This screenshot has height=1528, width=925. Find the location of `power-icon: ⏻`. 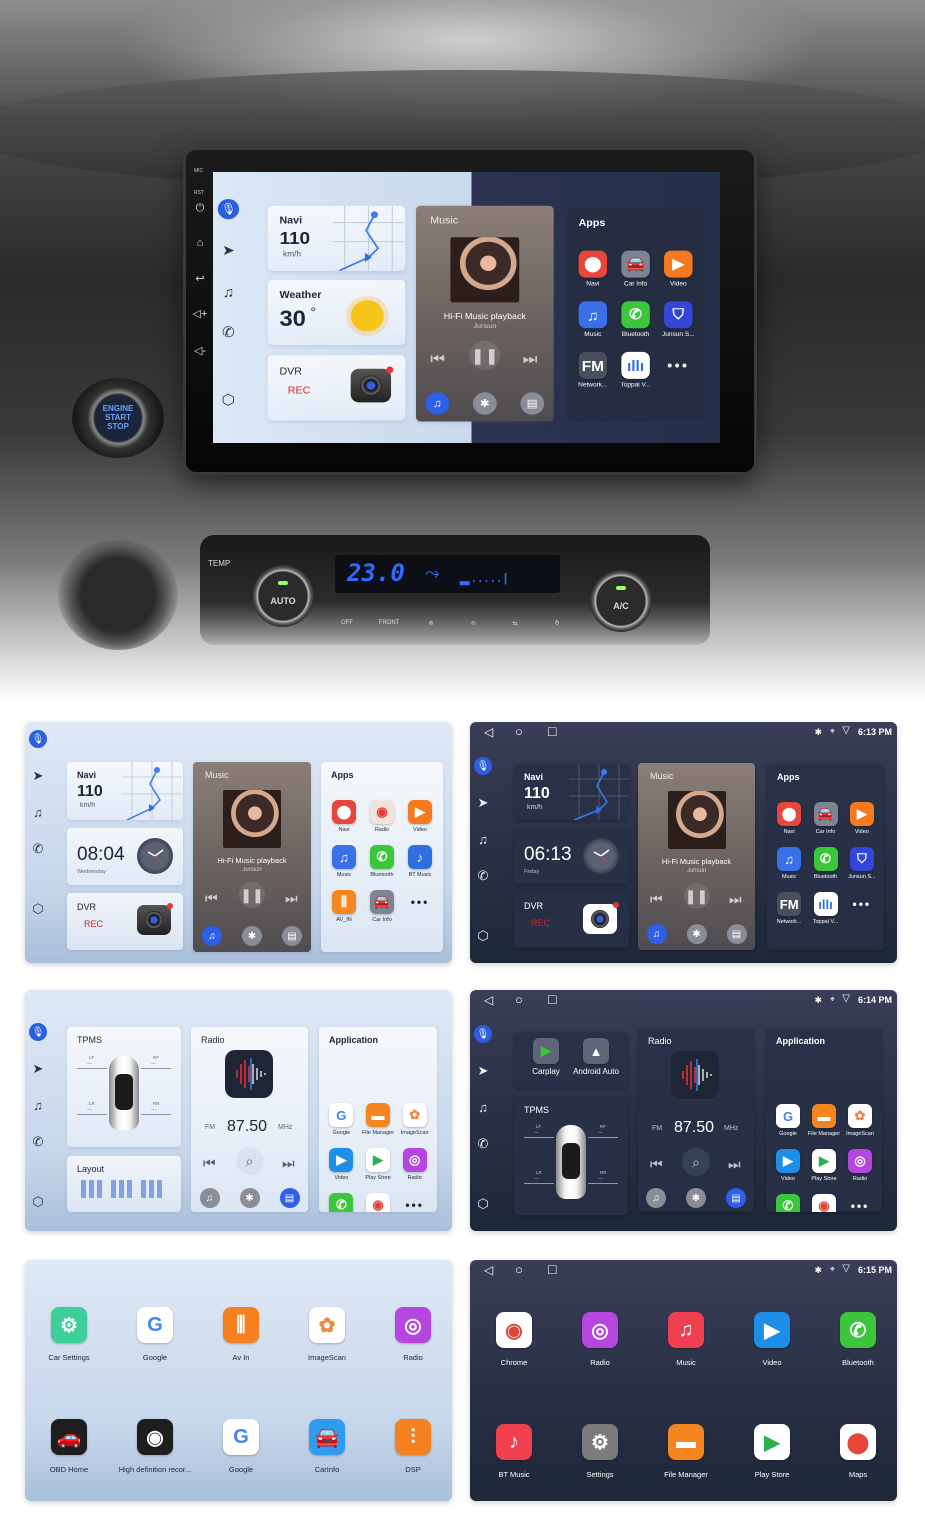

power-icon: ⏻ is located at coordinates (200, 208).